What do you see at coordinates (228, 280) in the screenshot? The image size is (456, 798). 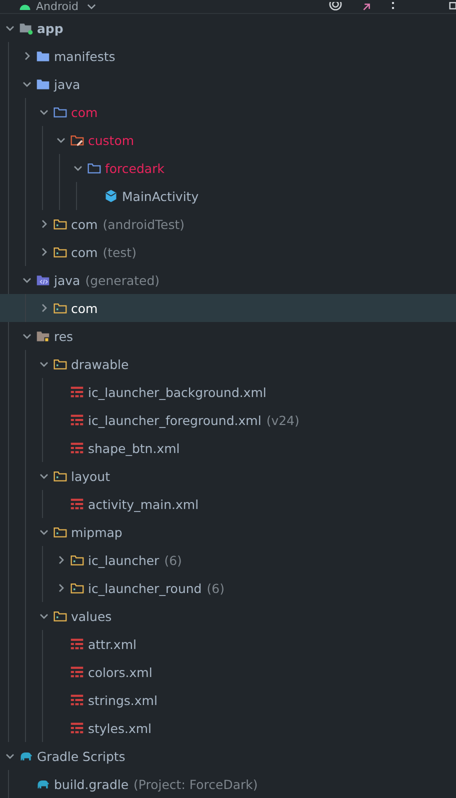 I see `tree-item: java (generated)` at bounding box center [228, 280].